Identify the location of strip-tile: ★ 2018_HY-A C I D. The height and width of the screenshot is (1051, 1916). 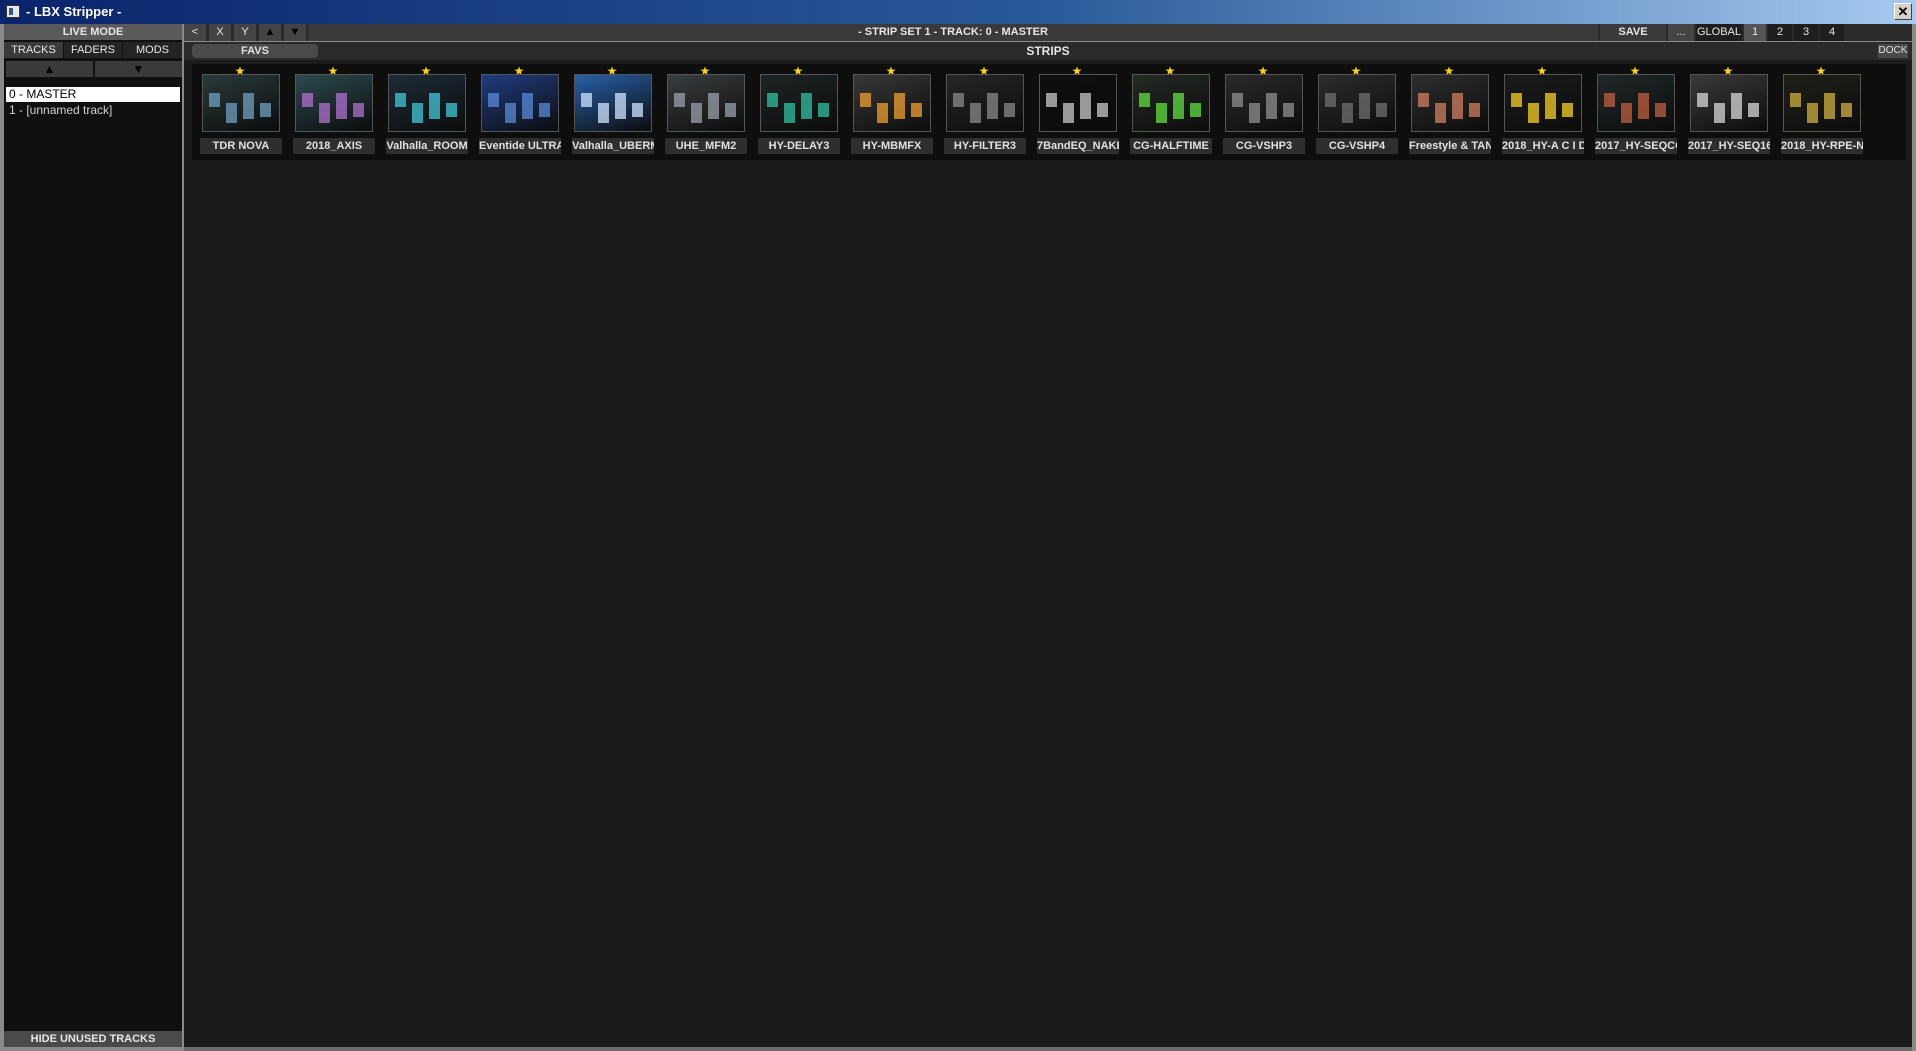
(1543, 112).